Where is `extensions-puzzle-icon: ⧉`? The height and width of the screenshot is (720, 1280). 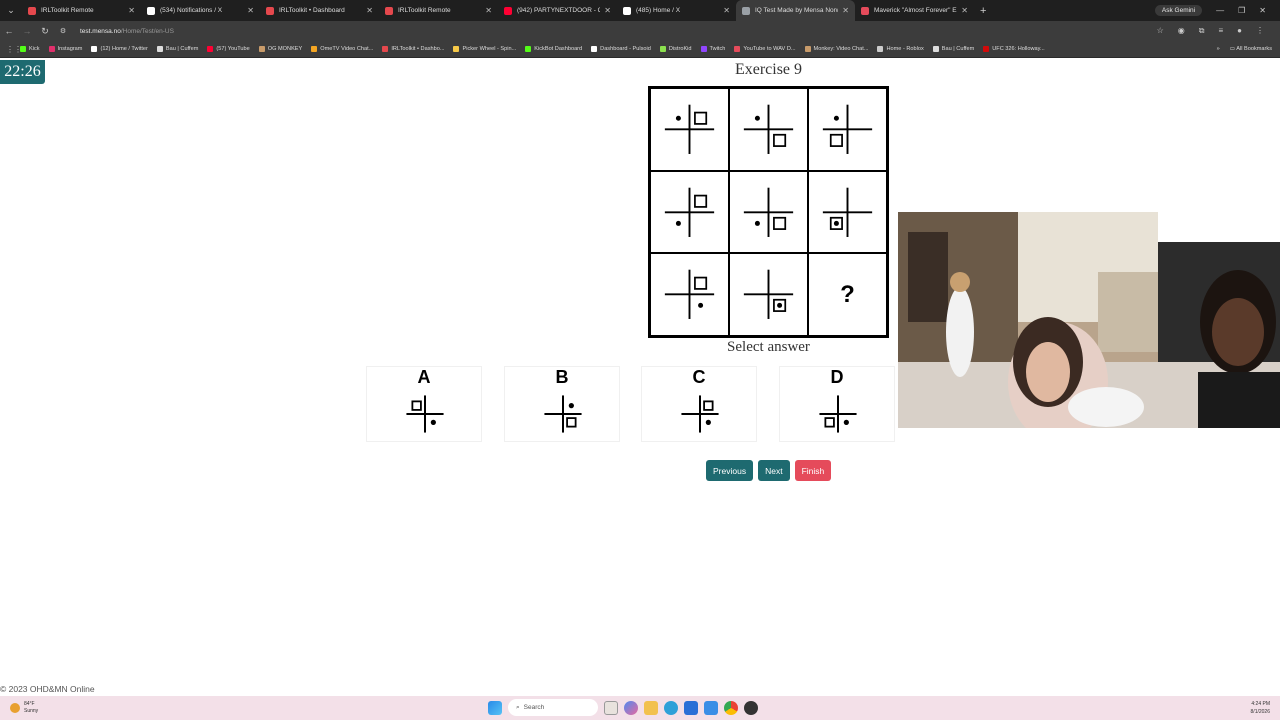
extensions-puzzle-icon: ⧉ is located at coordinates (1202, 31).